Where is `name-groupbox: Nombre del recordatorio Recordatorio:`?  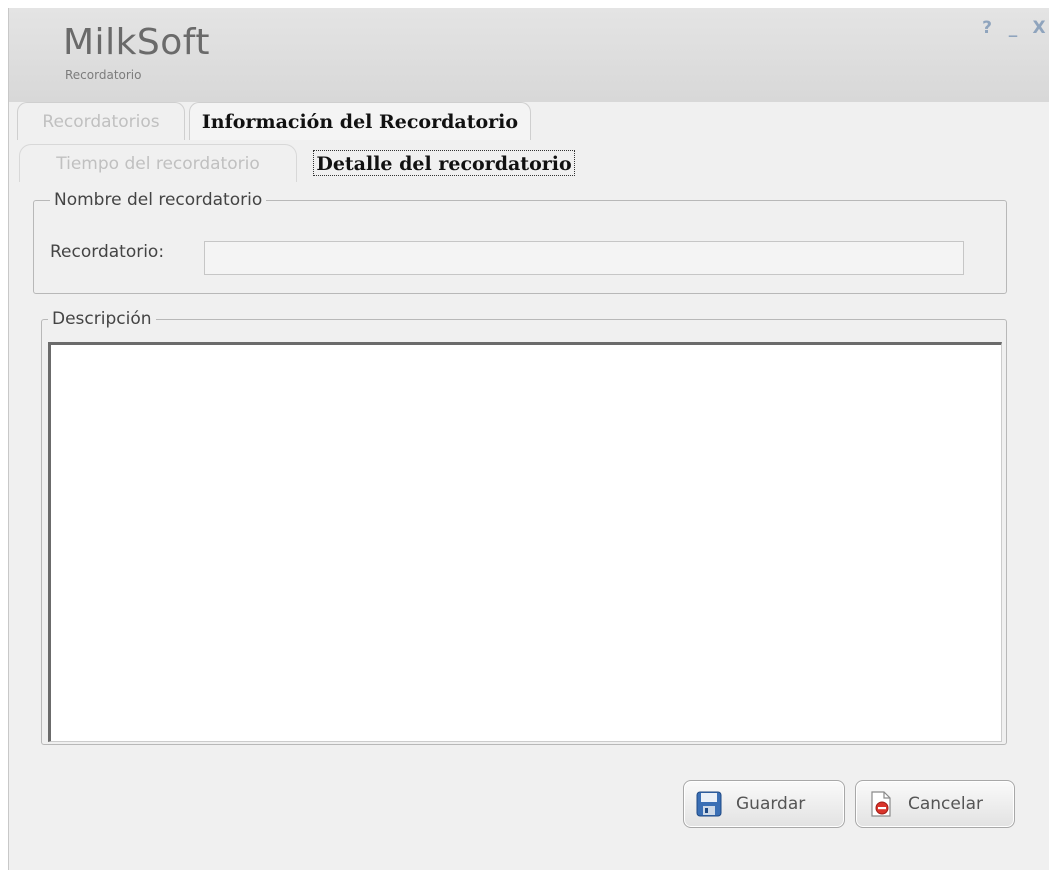 name-groupbox: Nombre del recordatorio Recordatorio: is located at coordinates (520, 242).